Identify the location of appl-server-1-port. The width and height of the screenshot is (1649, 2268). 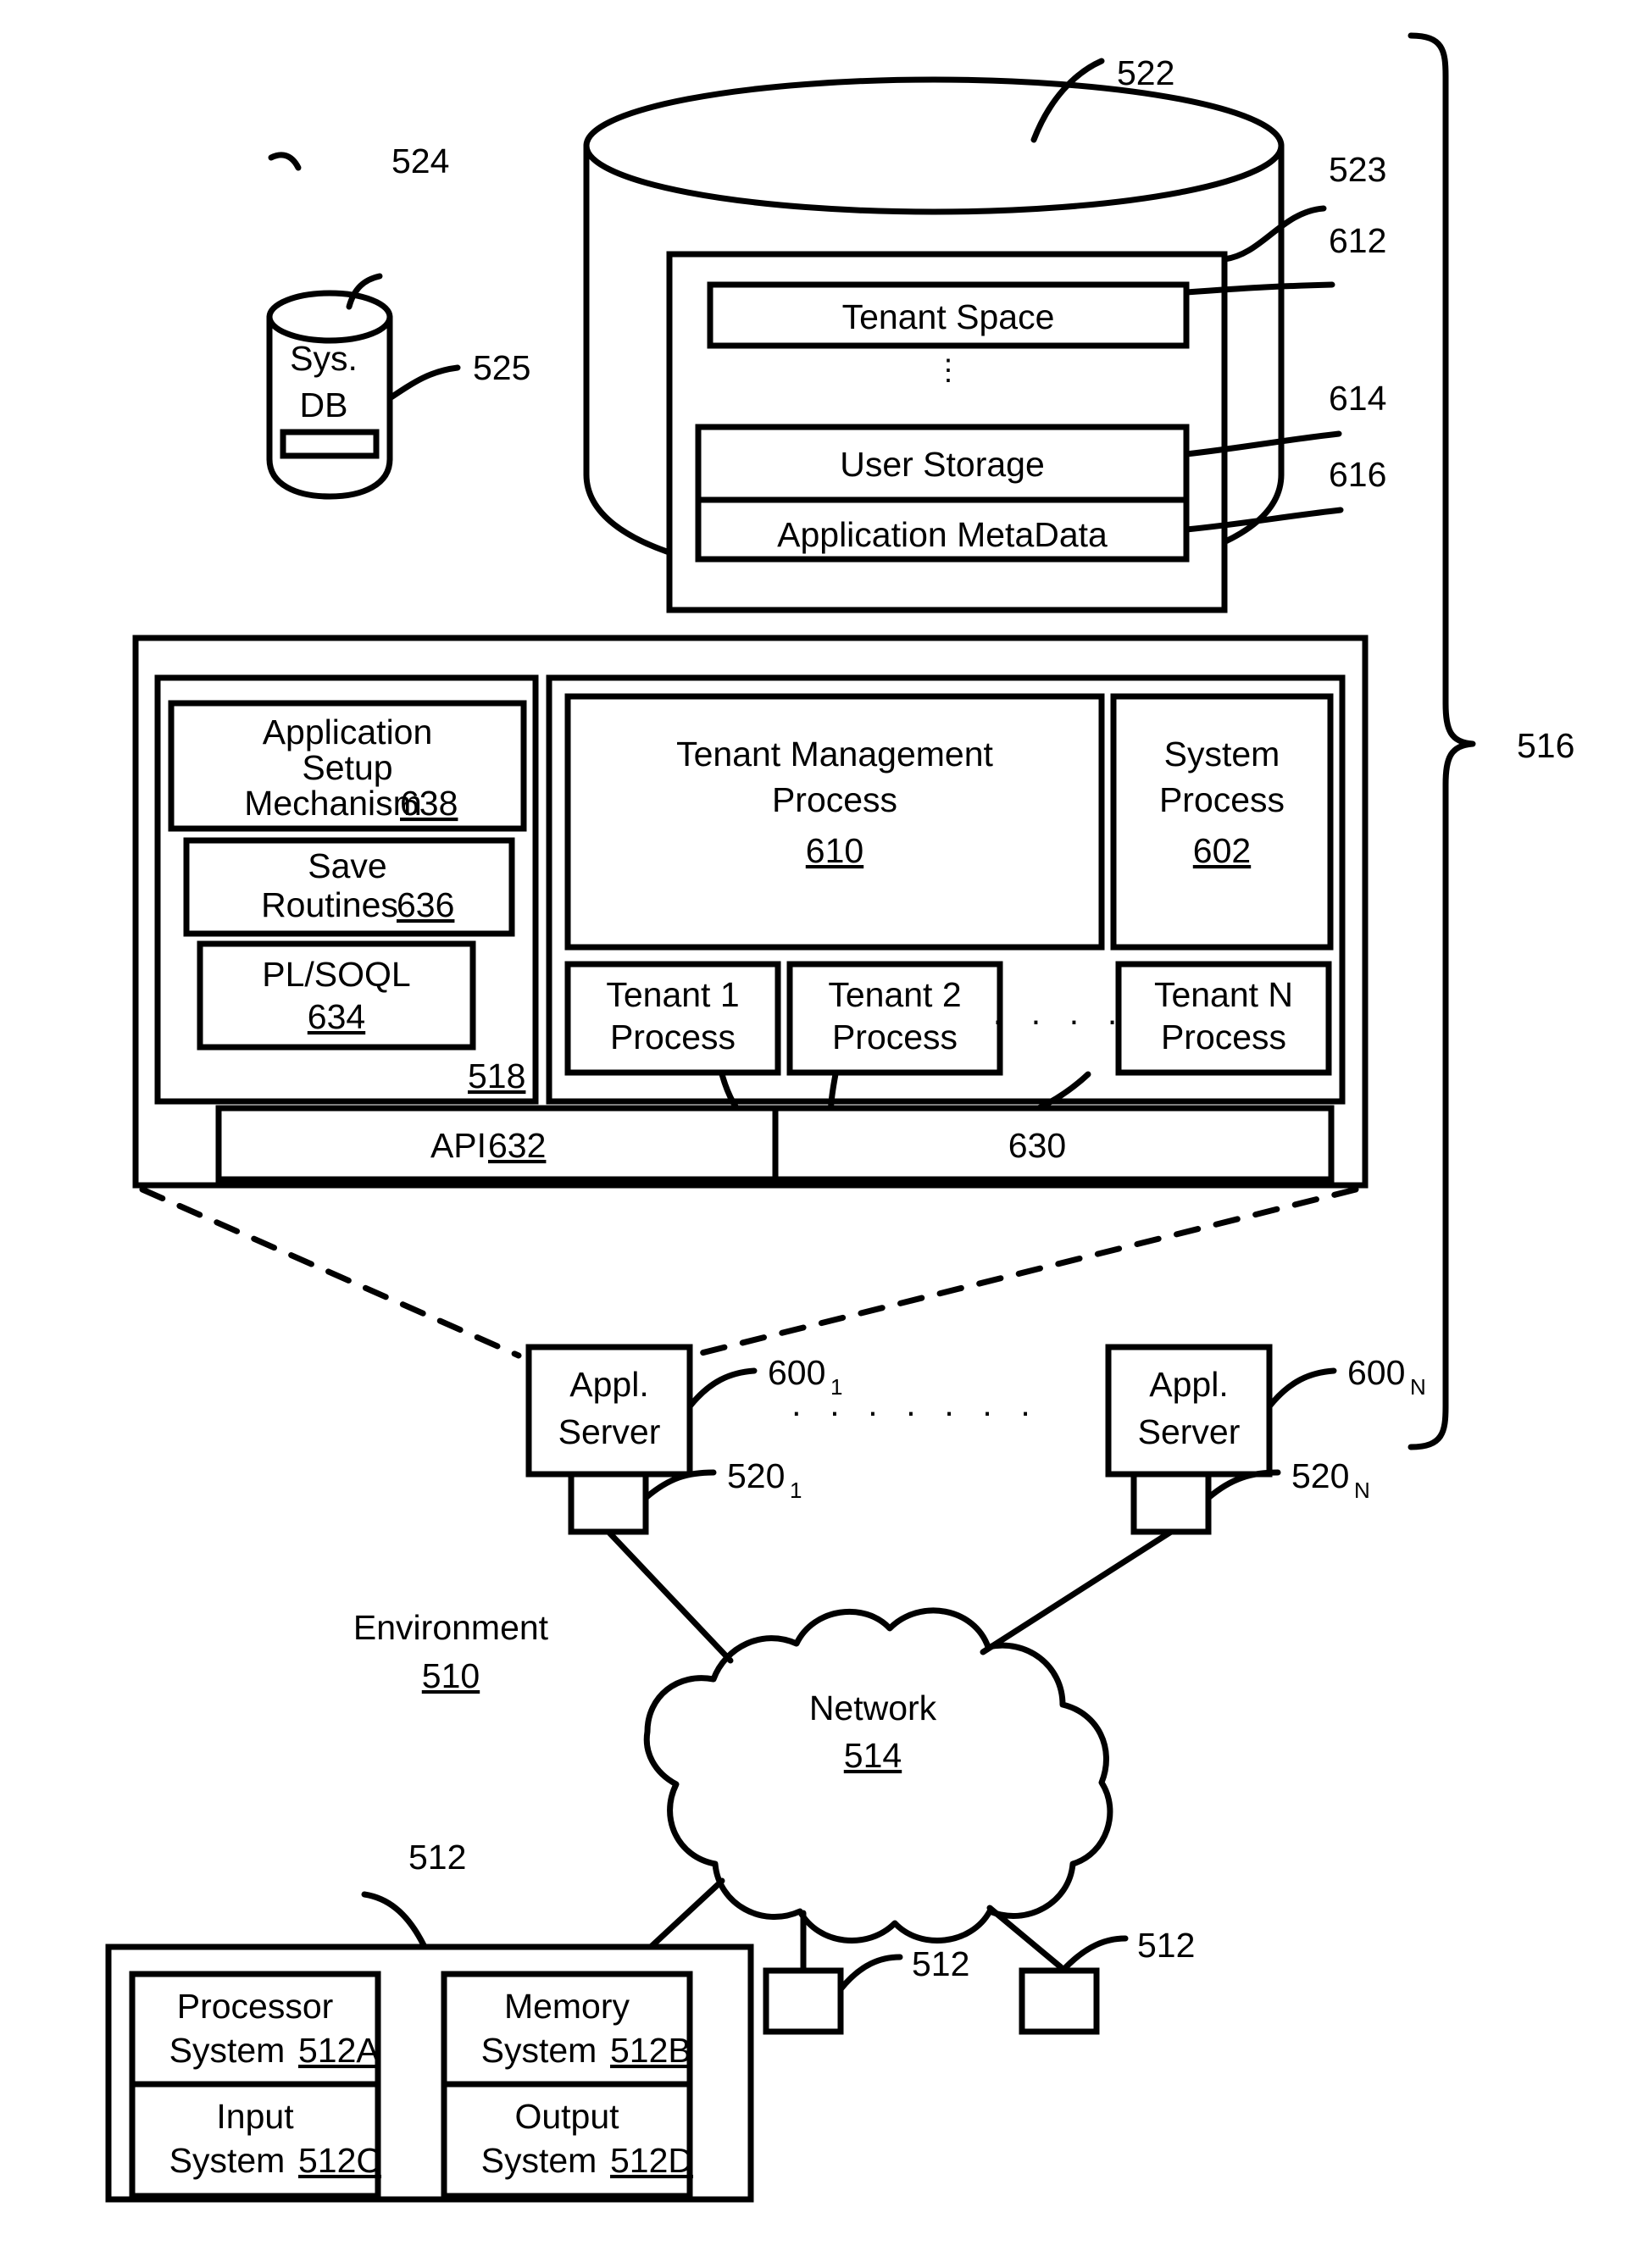
(608, 1503).